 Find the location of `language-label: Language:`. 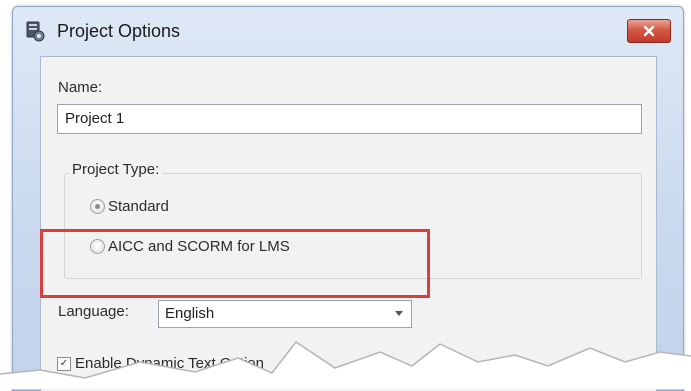

language-label: Language: is located at coordinates (93, 311).